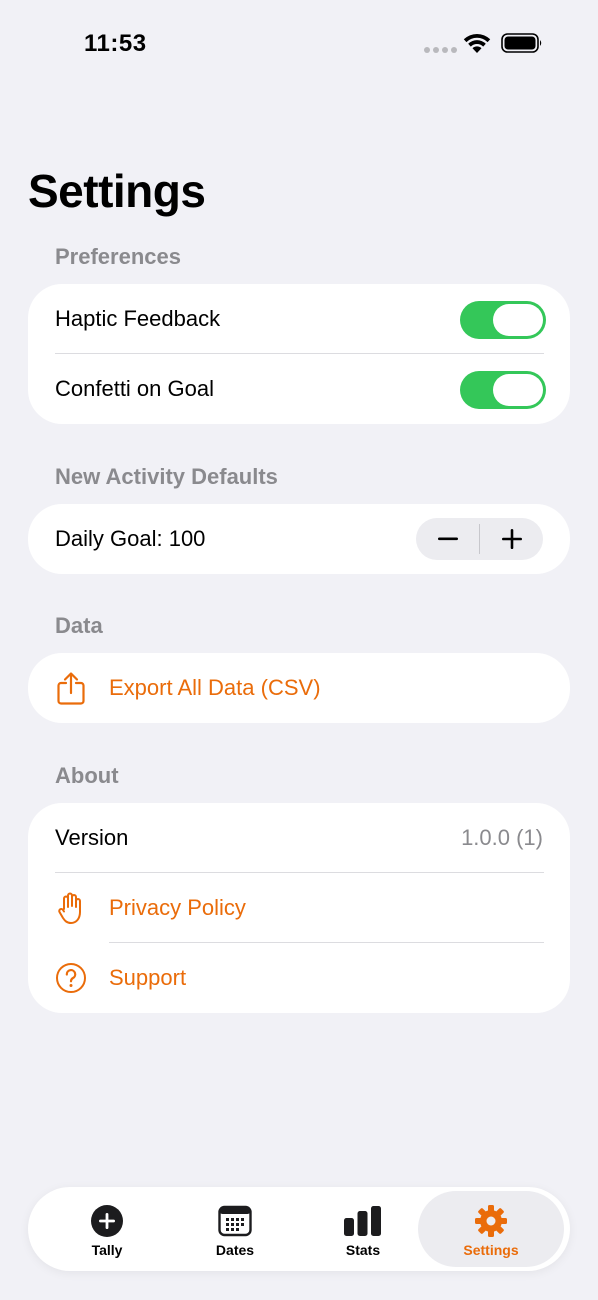 This screenshot has width=598, height=1300. I want to click on haptic-feedback-toggle, so click(503, 320).